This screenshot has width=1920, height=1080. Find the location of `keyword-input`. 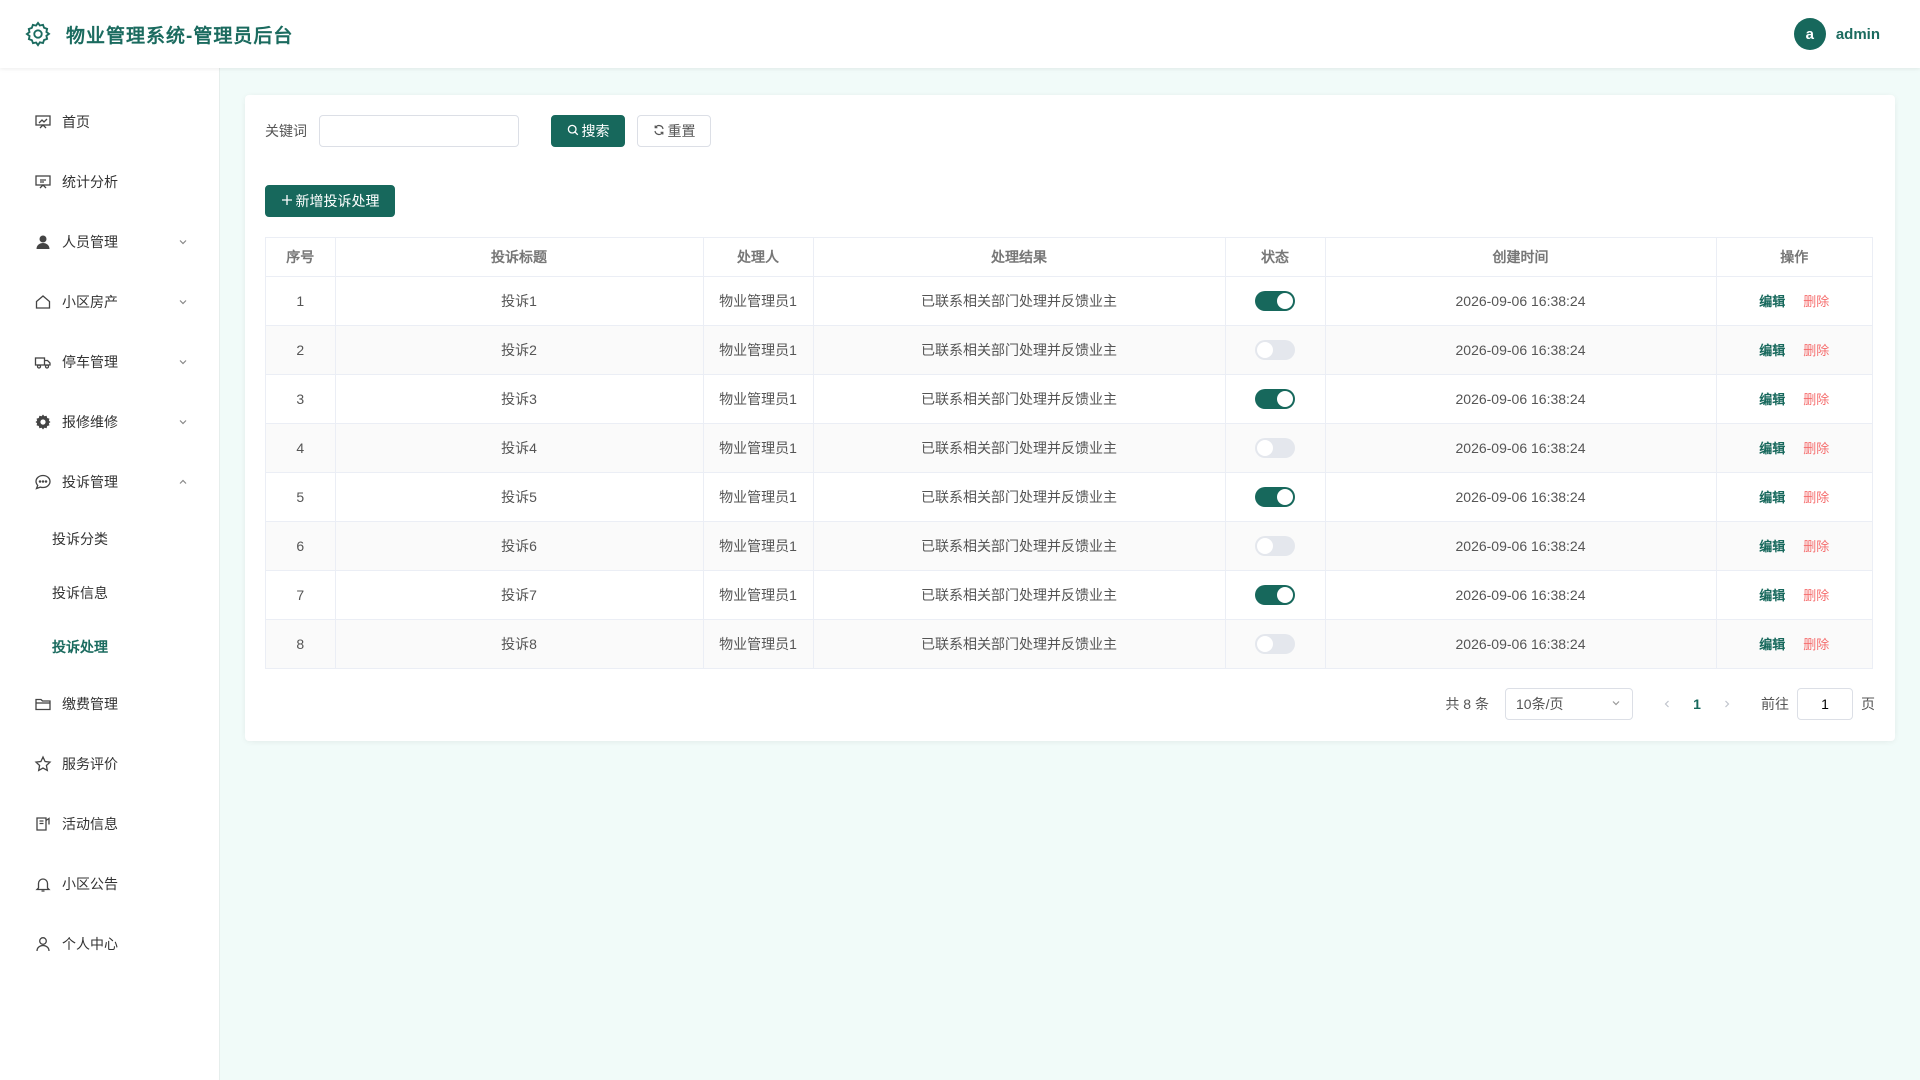

keyword-input is located at coordinates (419, 131).